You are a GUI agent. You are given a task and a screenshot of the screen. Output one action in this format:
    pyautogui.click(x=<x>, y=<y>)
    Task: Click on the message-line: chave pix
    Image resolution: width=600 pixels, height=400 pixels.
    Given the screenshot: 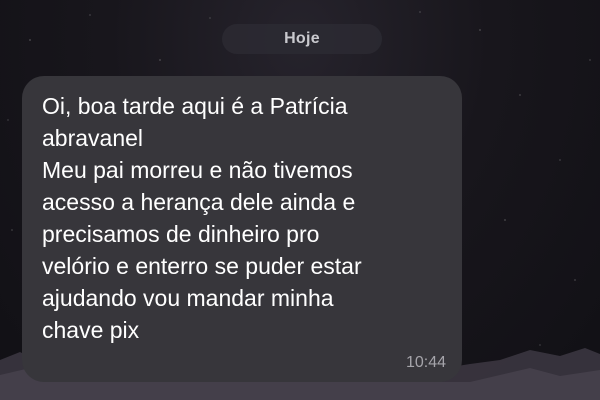 What is the action you would take?
    pyautogui.click(x=91, y=330)
    